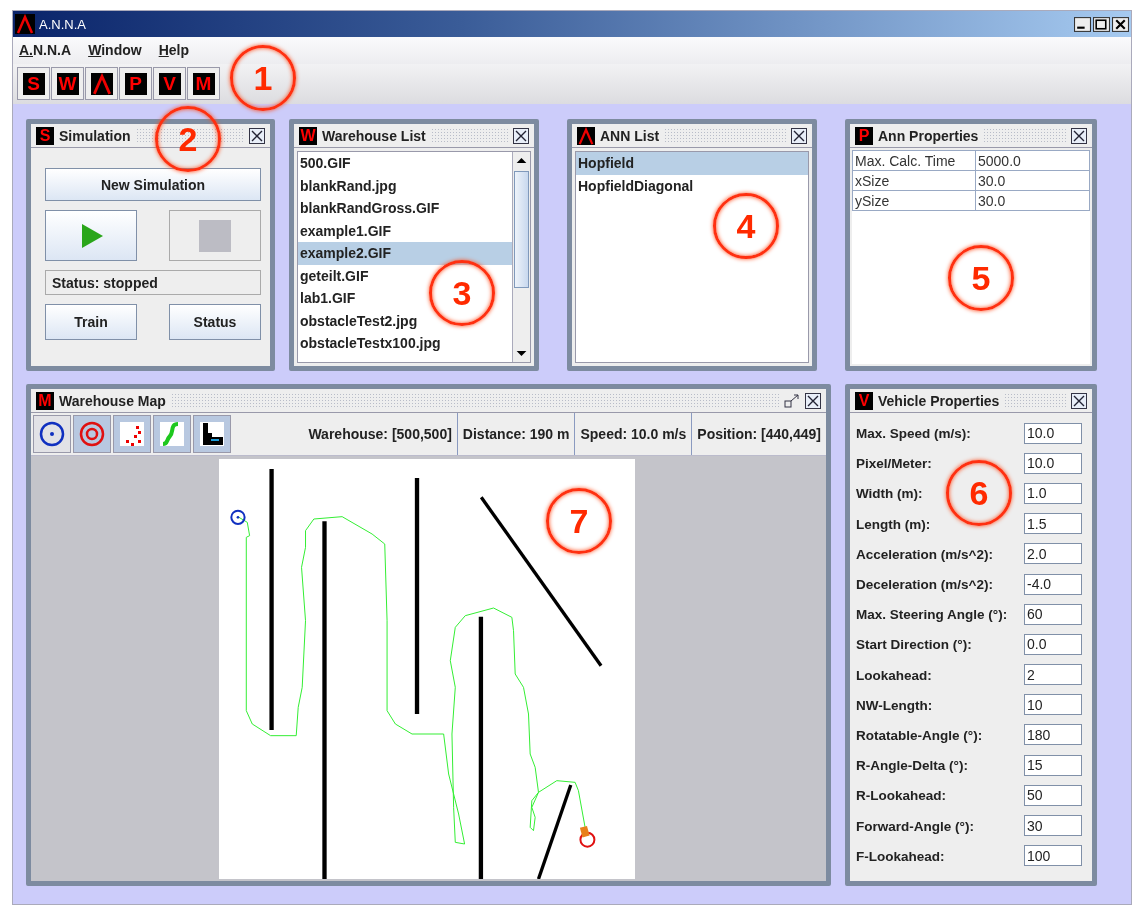 Image resolution: width=1134 pixels, height=909 pixels. I want to click on field-label: Acceleration (m/s^2):, so click(924, 554).